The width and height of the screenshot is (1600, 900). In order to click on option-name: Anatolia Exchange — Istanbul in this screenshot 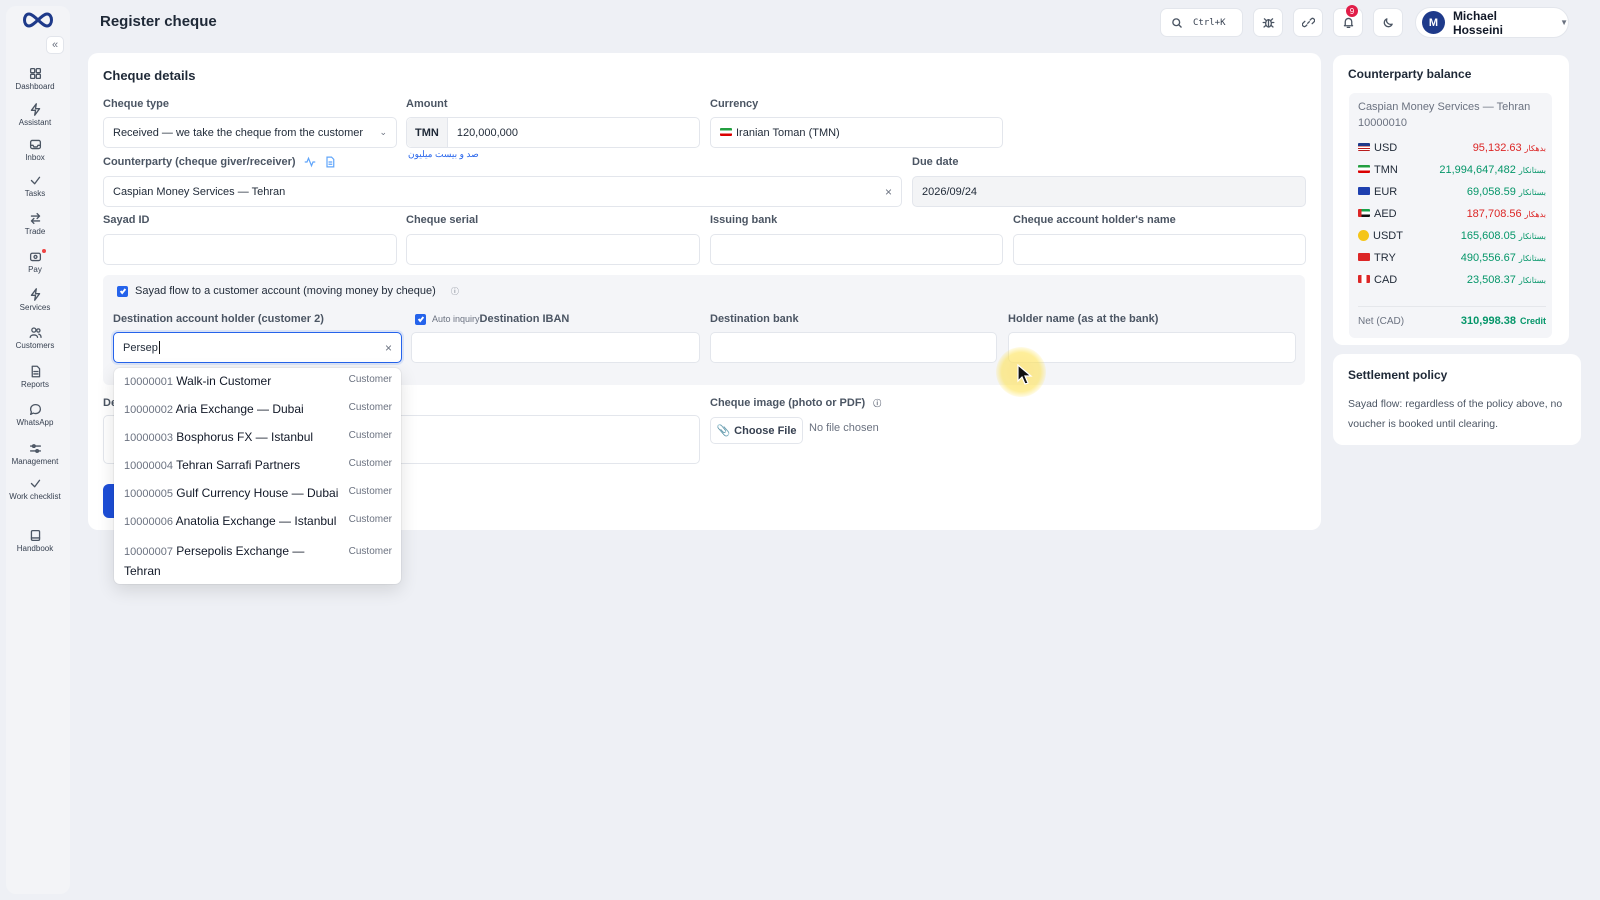, I will do `click(256, 521)`.